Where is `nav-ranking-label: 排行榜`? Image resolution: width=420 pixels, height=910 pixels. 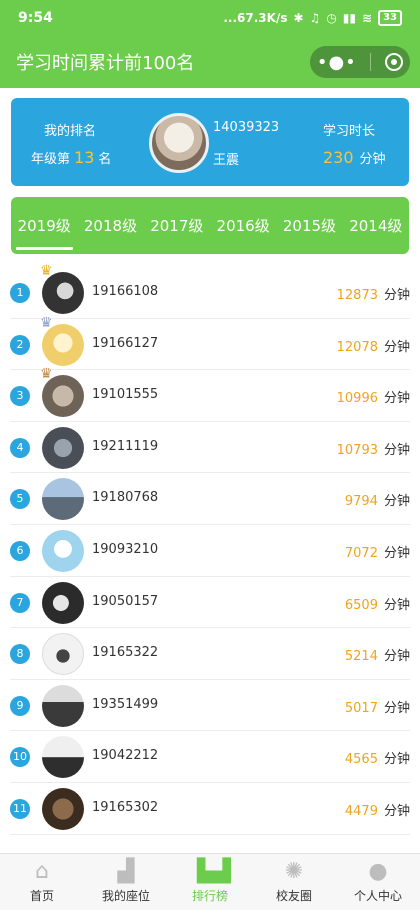
nav-ranking-label: 排行榜 is located at coordinates (209, 896).